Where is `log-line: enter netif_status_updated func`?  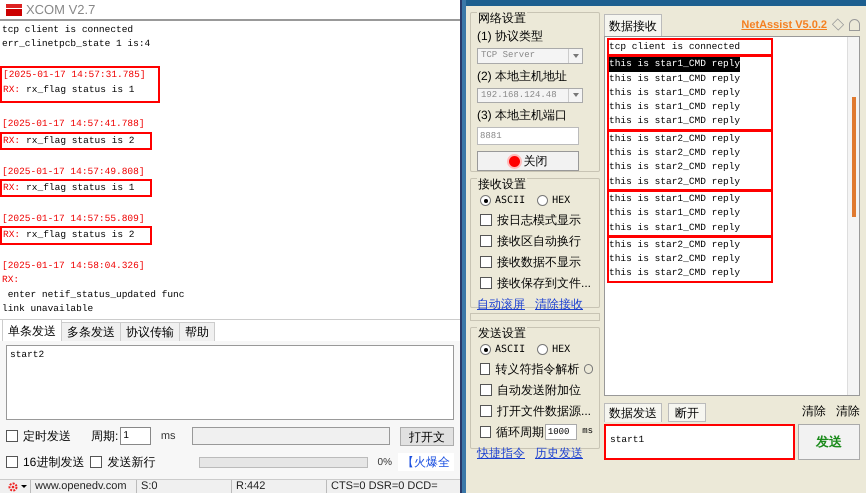 log-line: enter netif_status_updated func is located at coordinates (95, 295).